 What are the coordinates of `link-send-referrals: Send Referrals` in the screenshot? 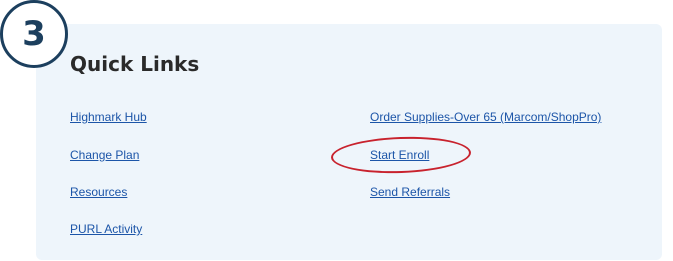 It's located at (410, 192).